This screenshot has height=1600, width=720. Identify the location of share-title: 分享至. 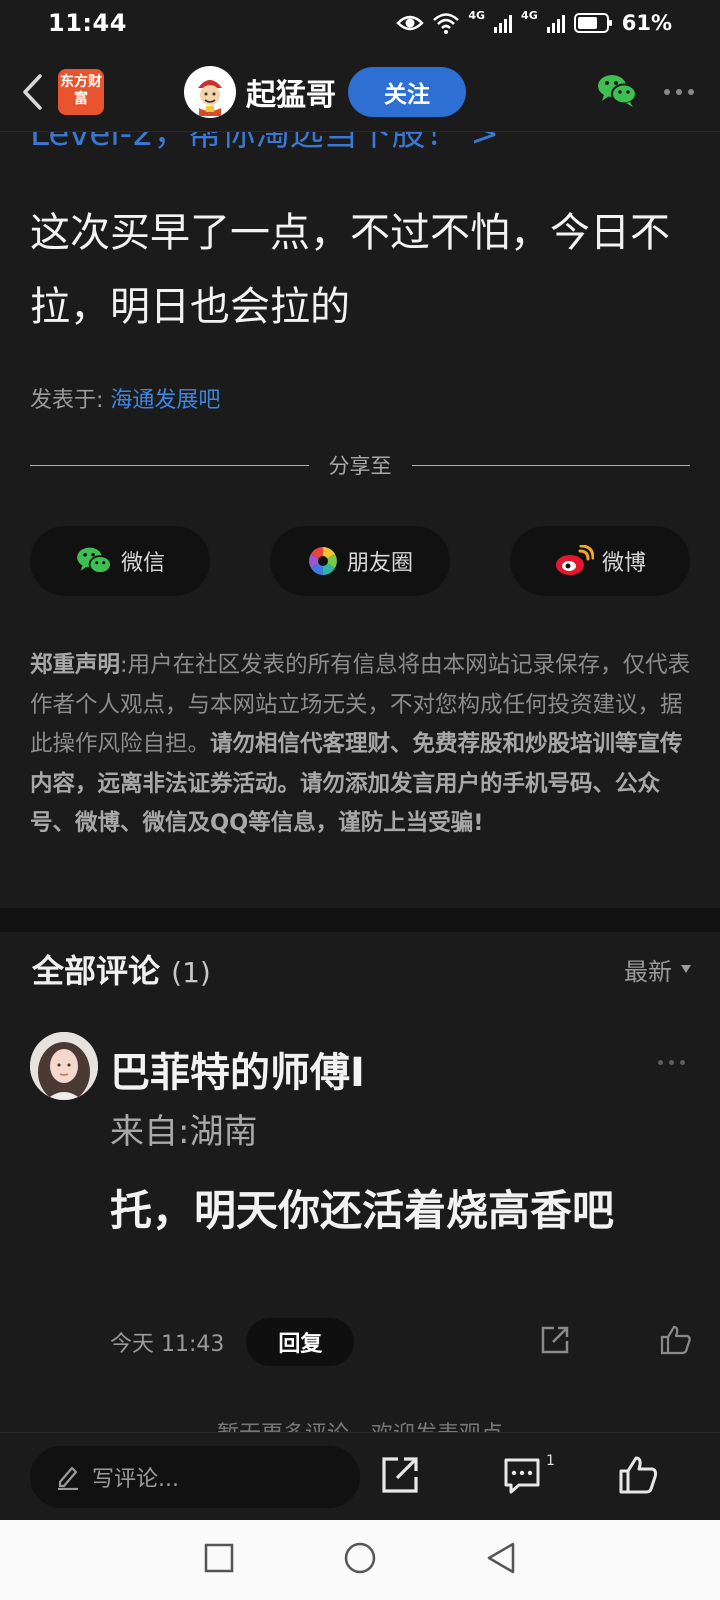
(360, 466).